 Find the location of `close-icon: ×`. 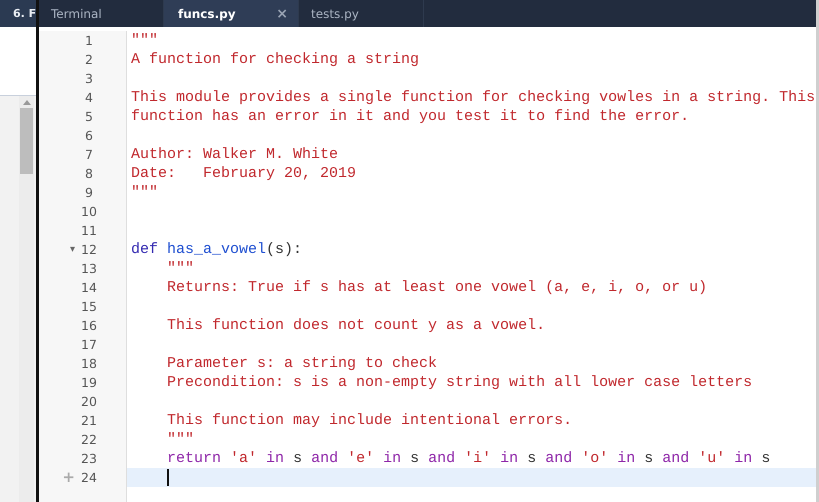

close-icon: × is located at coordinates (282, 14).